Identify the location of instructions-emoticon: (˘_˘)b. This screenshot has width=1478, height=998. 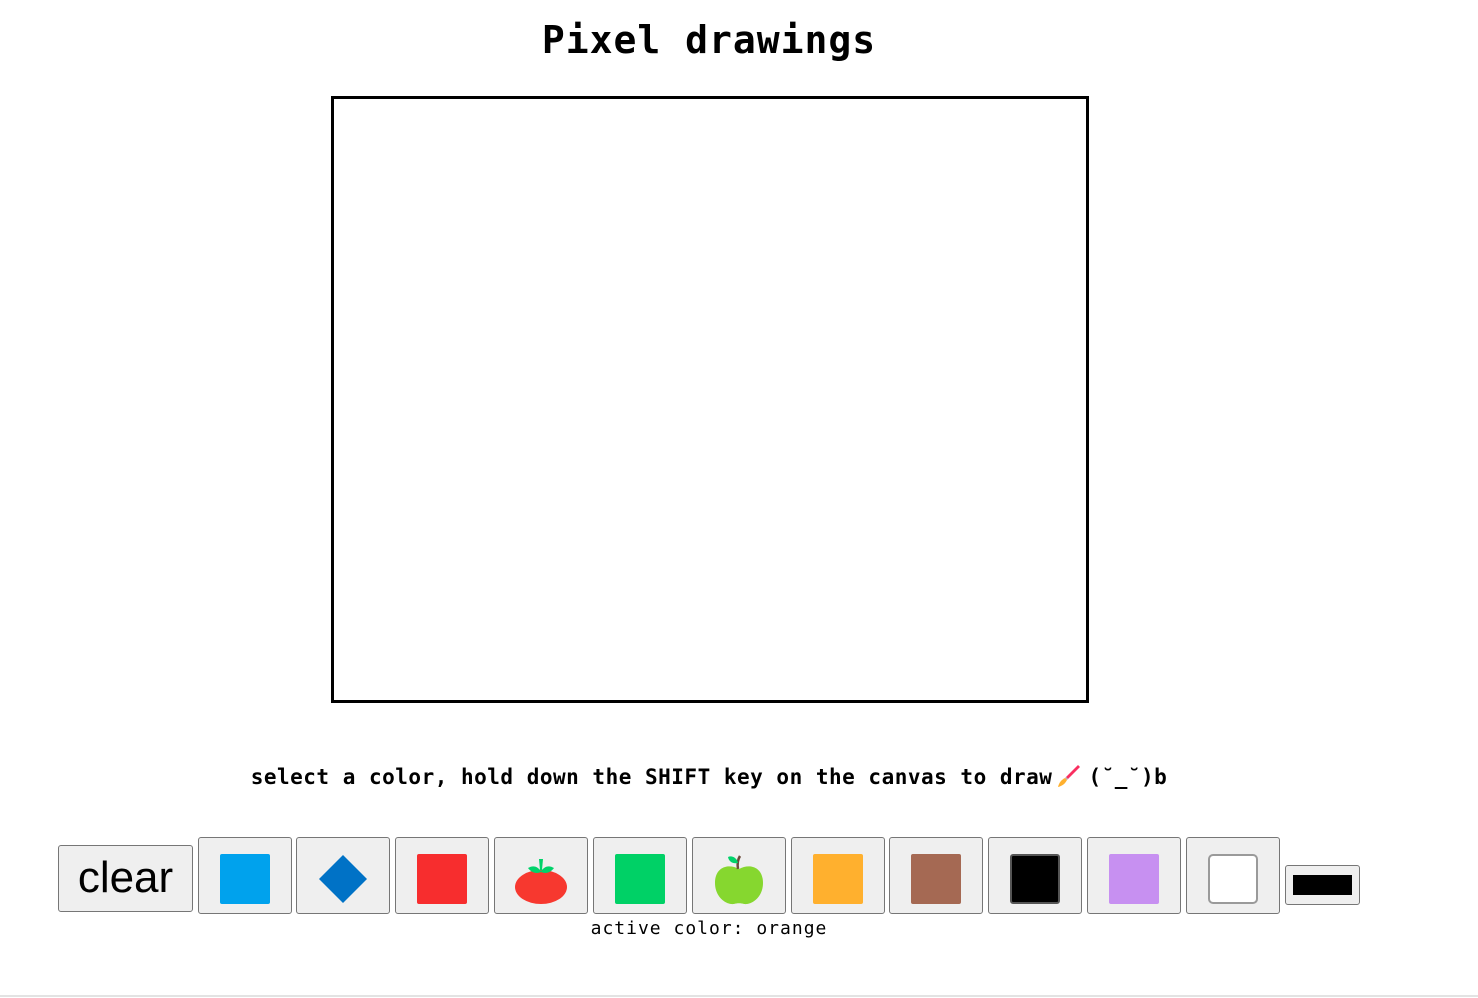
(1128, 777).